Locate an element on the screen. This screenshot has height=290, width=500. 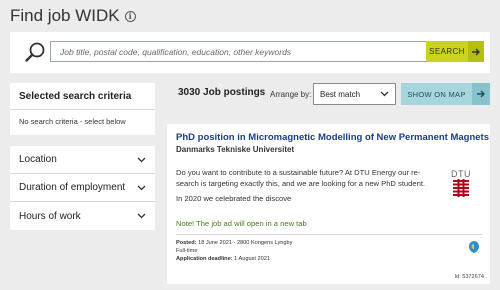
filter-hours: Hours of work is located at coordinates (82, 216).